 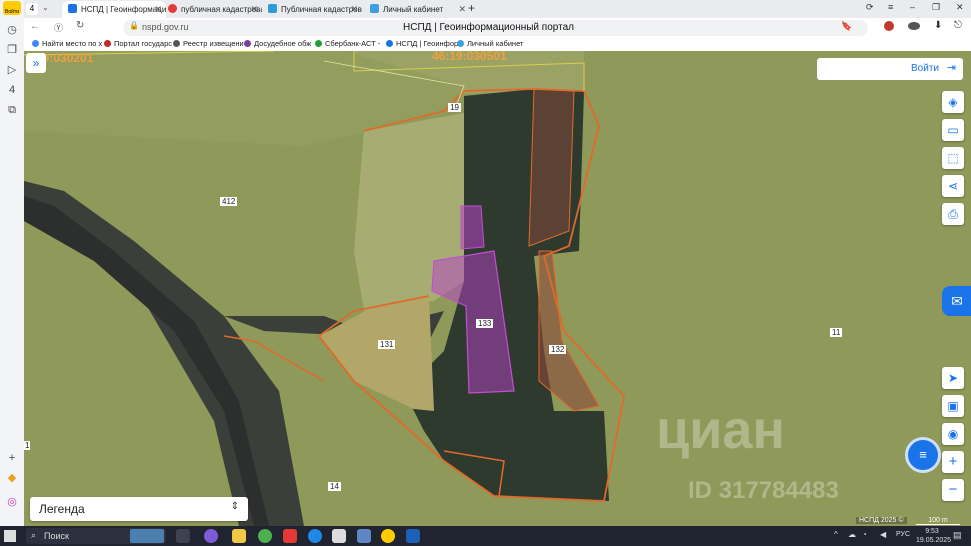 What do you see at coordinates (852, 534) in the screenshot?
I see `tray-cloud-icon: ☁` at bounding box center [852, 534].